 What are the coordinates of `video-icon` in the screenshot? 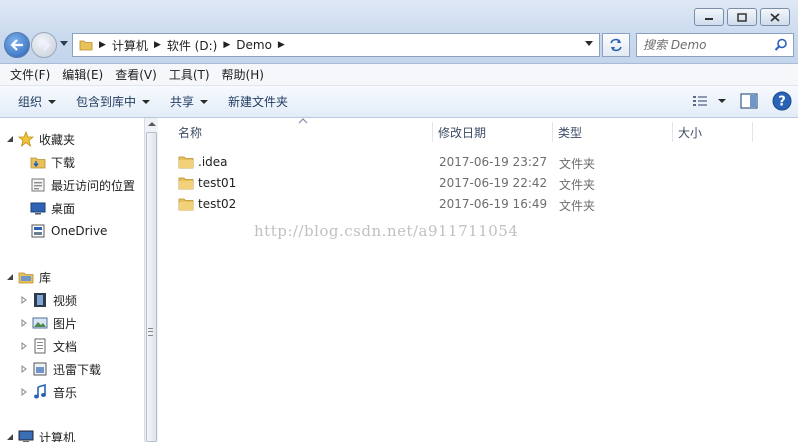 It's located at (40, 300).